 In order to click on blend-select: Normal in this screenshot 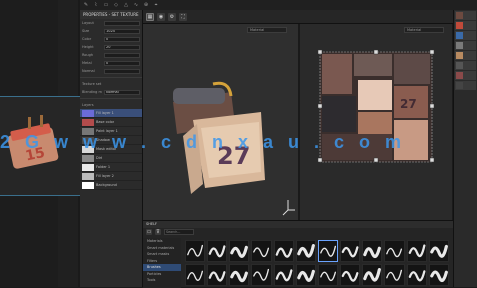, I will do `click(122, 92)`.